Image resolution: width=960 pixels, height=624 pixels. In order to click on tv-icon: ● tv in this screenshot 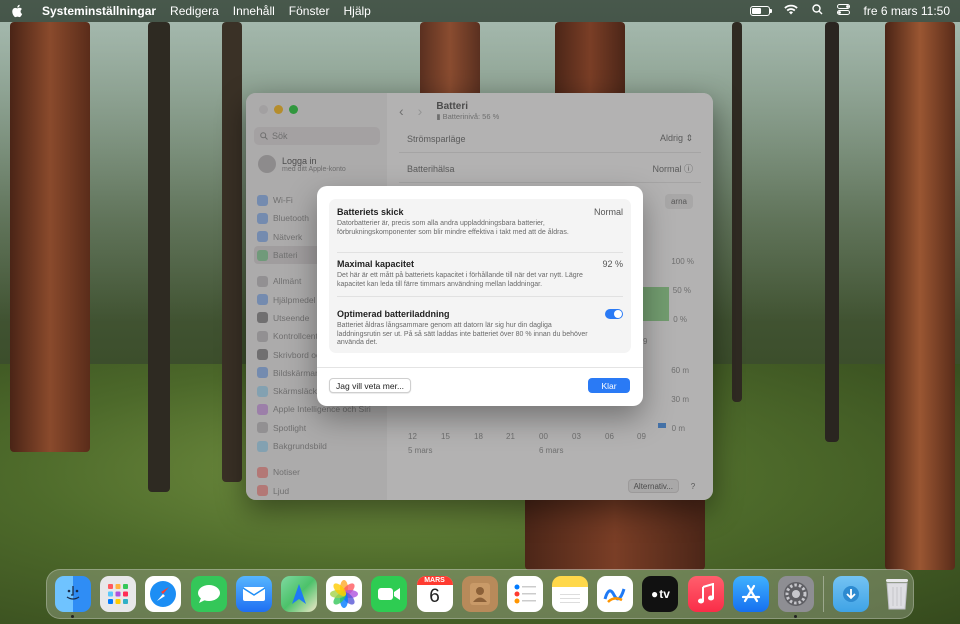, I will do `click(660, 594)`.